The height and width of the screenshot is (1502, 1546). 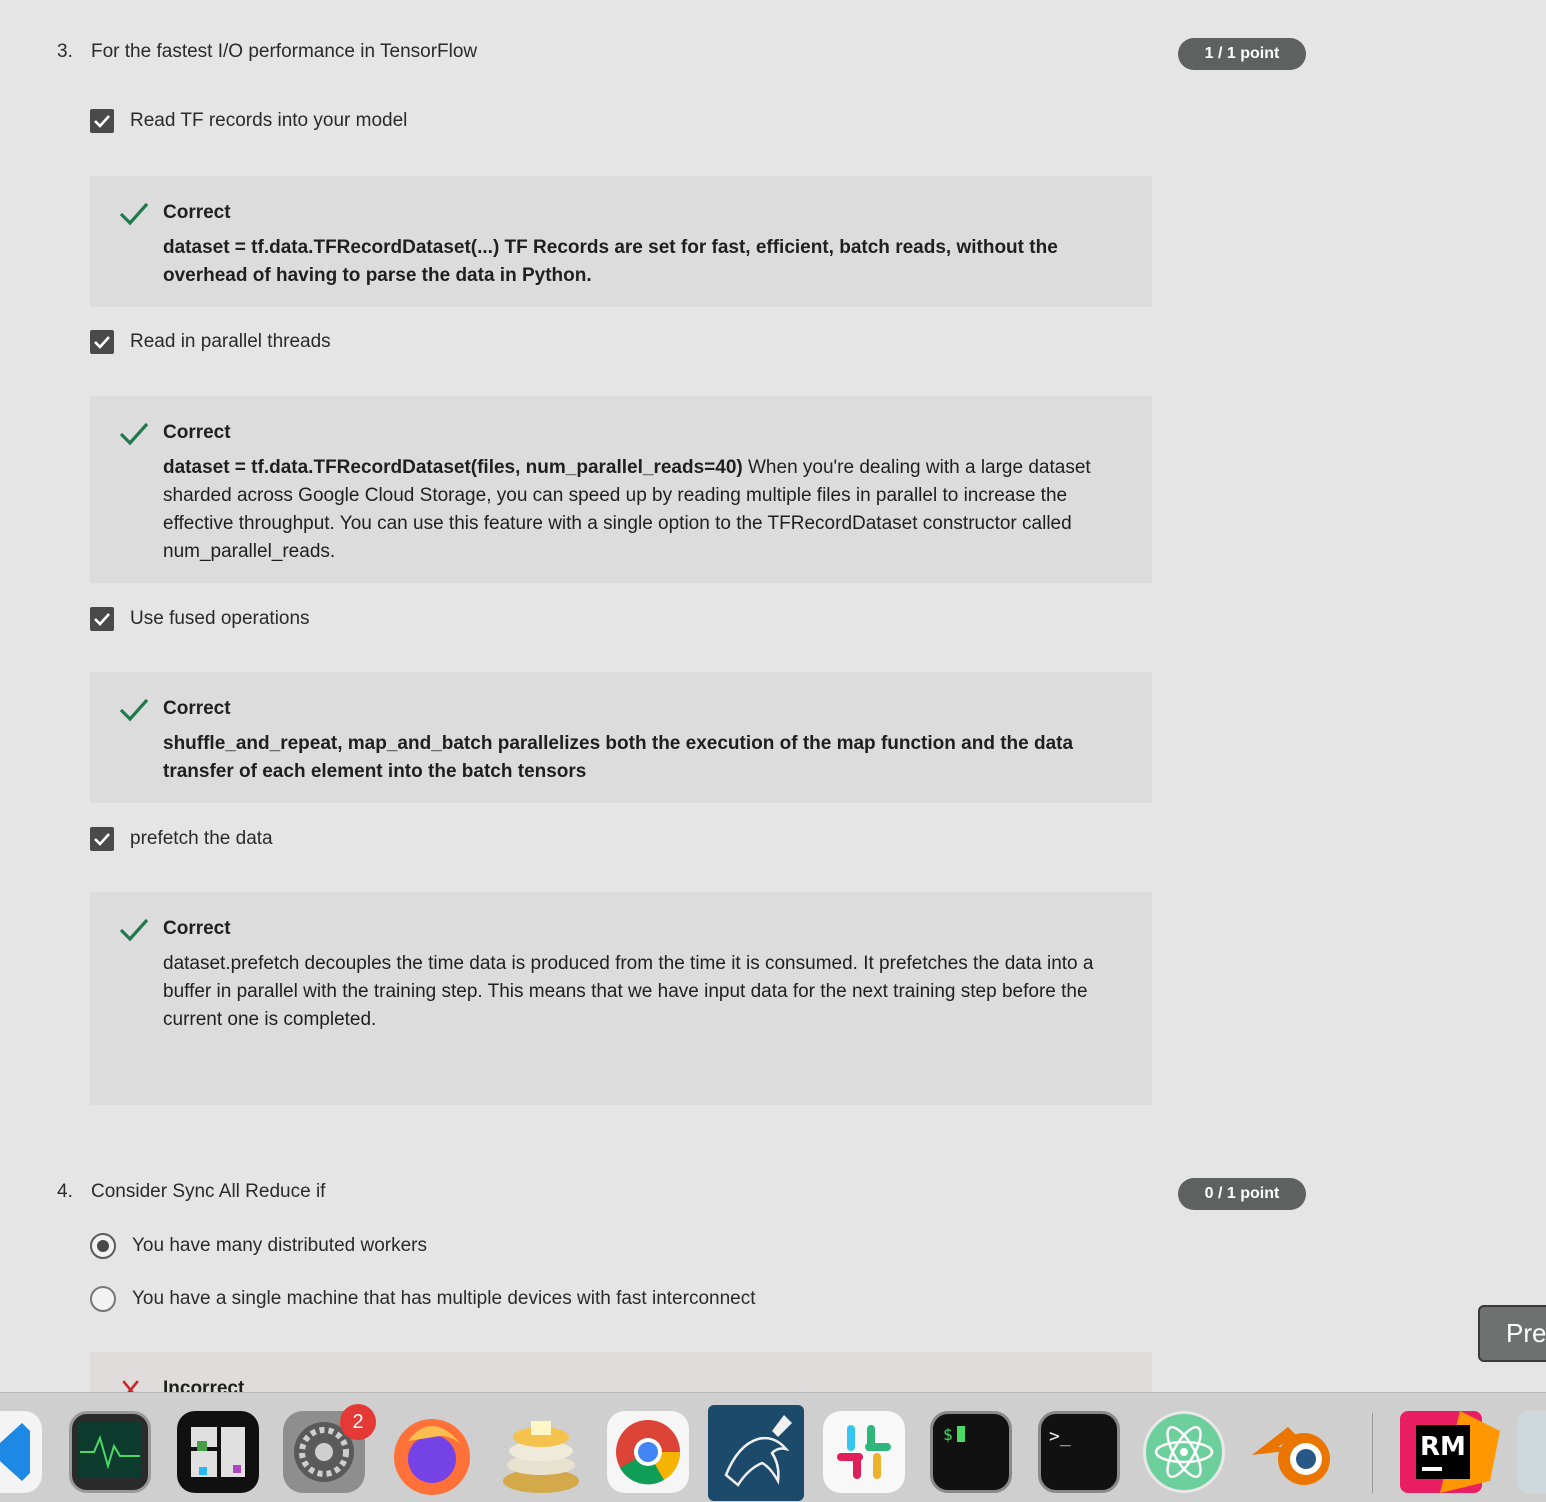 I want to click on chrome-icon, so click(x=648, y=1452).